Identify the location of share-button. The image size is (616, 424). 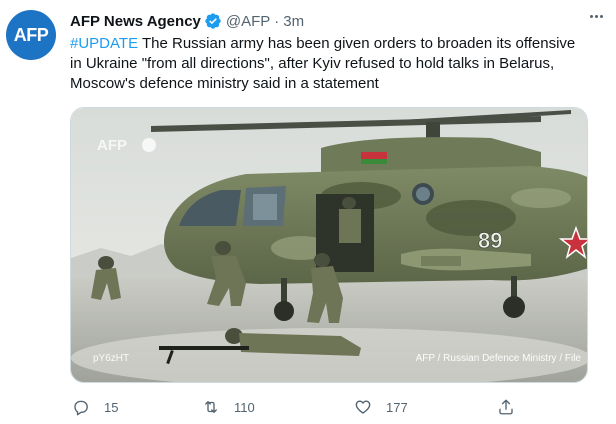
(506, 407).